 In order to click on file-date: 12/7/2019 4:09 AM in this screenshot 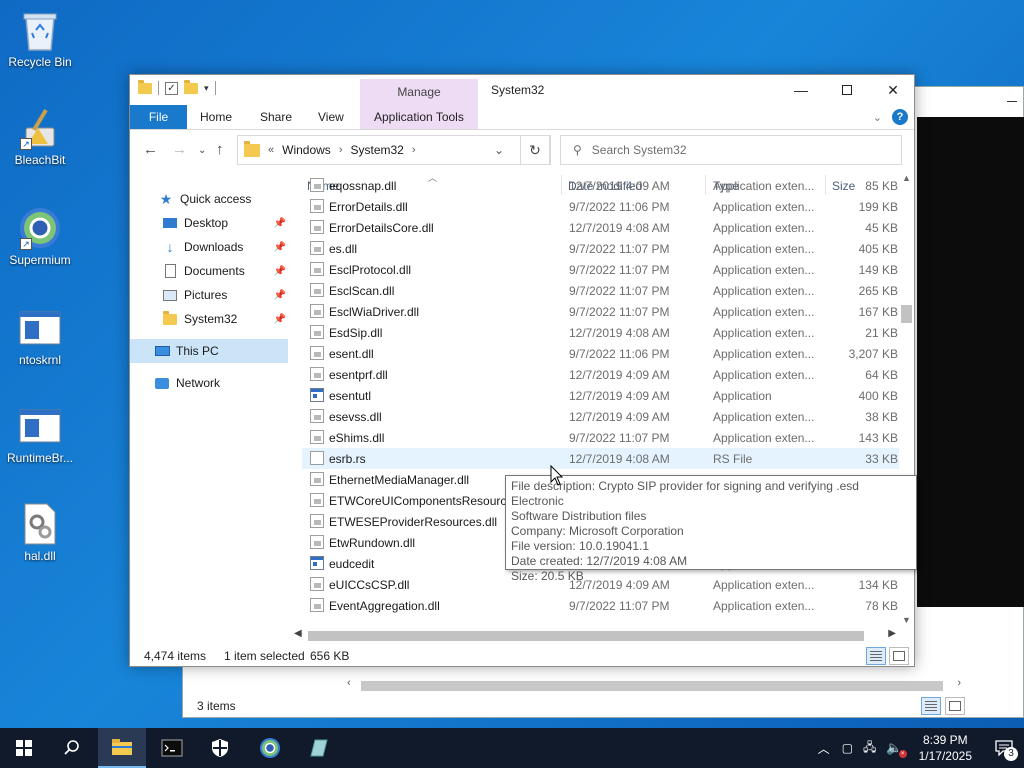, I will do `click(619, 375)`.